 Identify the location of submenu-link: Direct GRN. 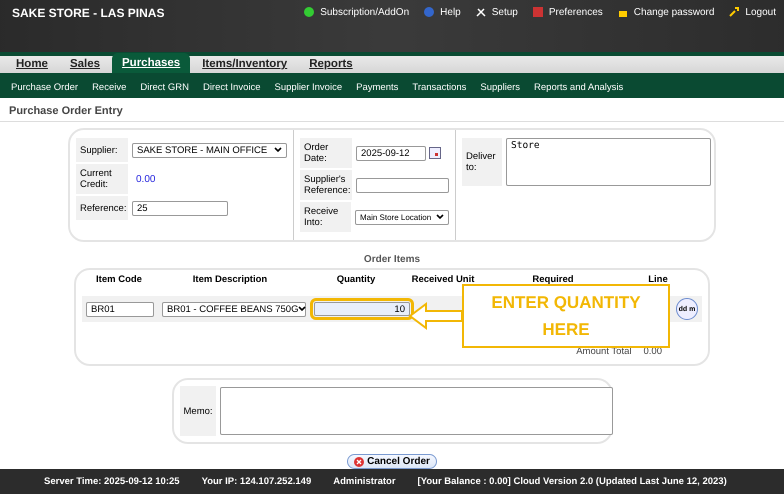
(164, 87).